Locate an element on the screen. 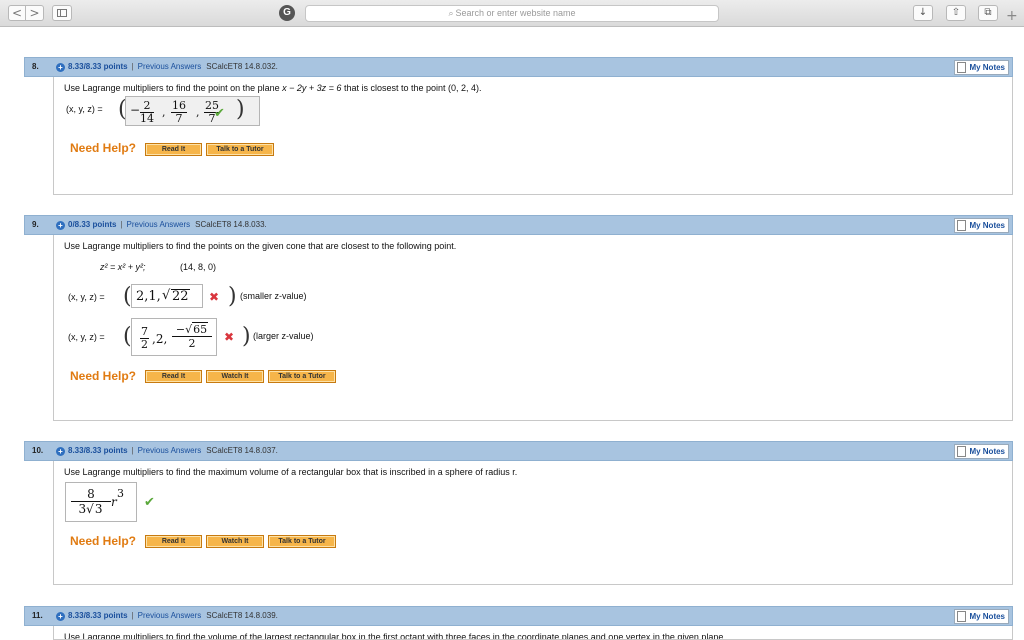 Image resolution: width=1024 pixels, height=640 pixels. forward-button: > is located at coordinates (35, 13).